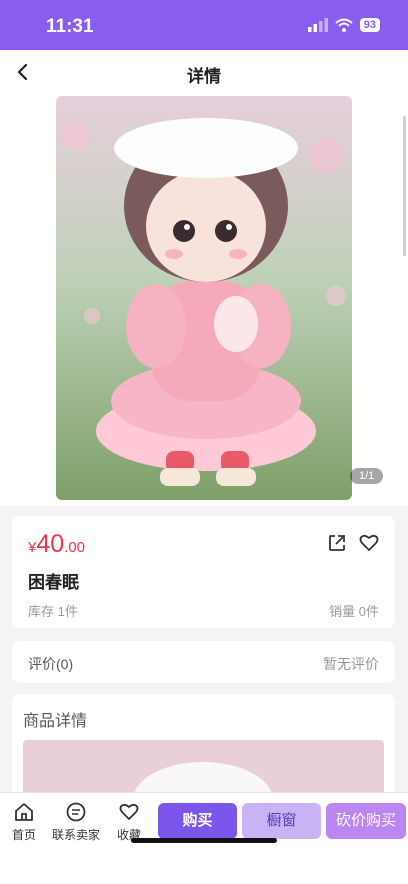 Image resolution: width=408 pixels, height=884 pixels. Describe the element at coordinates (24, 822) in the screenshot. I see `tab-home: 首页` at that location.